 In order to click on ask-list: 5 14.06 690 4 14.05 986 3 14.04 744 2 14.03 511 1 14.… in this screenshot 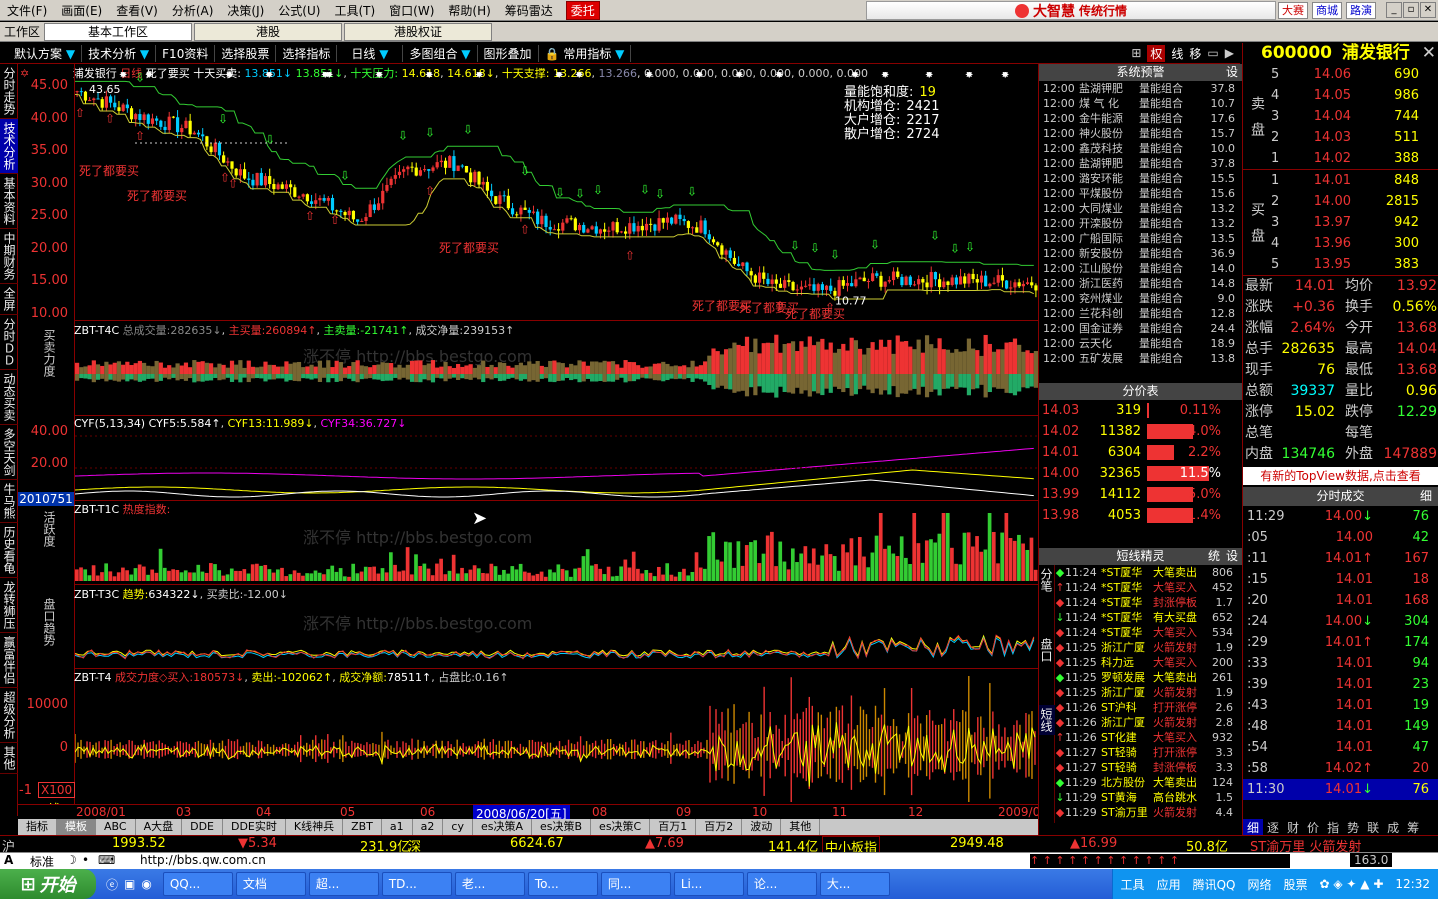, I will do `click(1354, 116)`.